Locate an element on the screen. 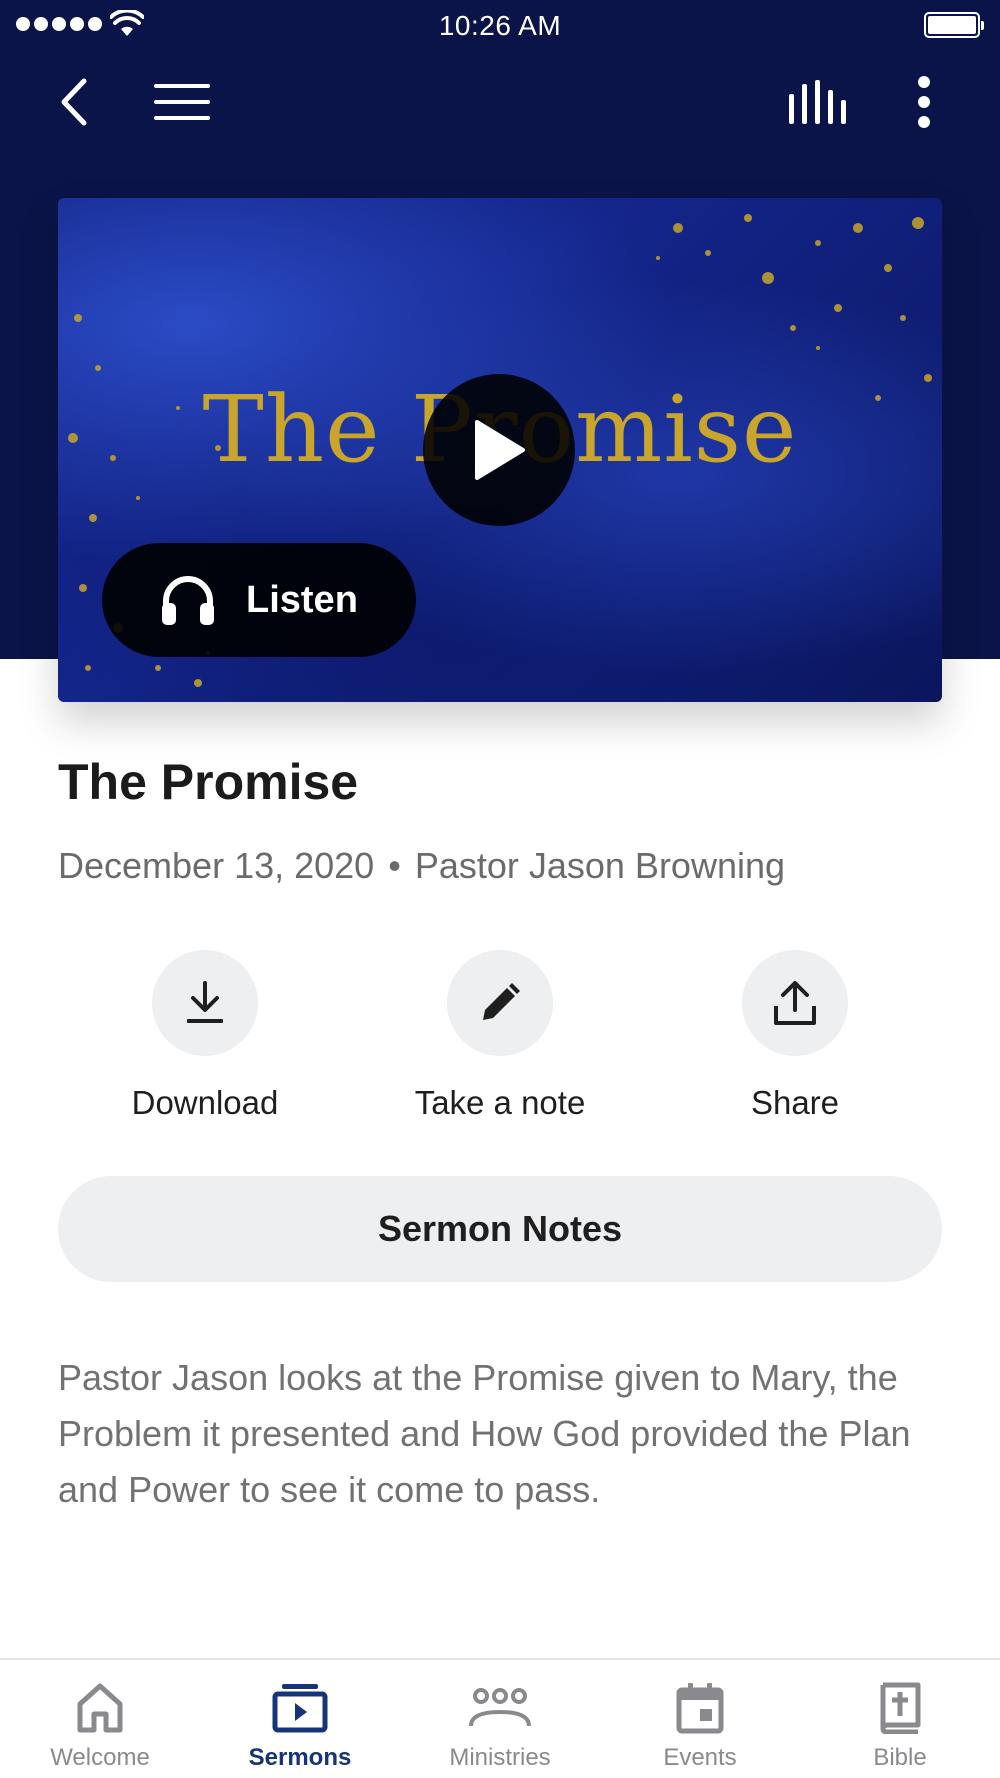  sermon-title: The Promise is located at coordinates (208, 782).